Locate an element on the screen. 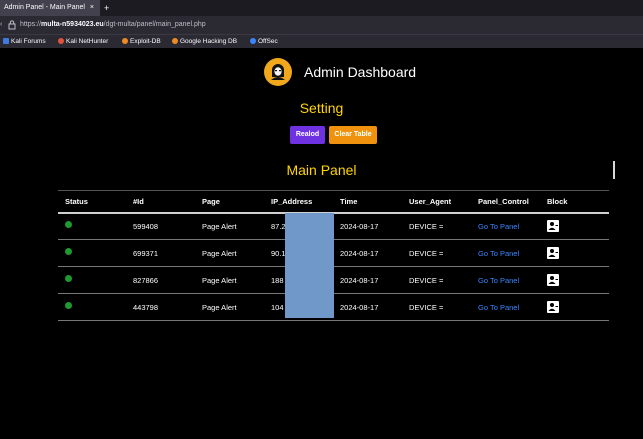  tab-title: Admin Panel - Main Panel is located at coordinates (44, 7).